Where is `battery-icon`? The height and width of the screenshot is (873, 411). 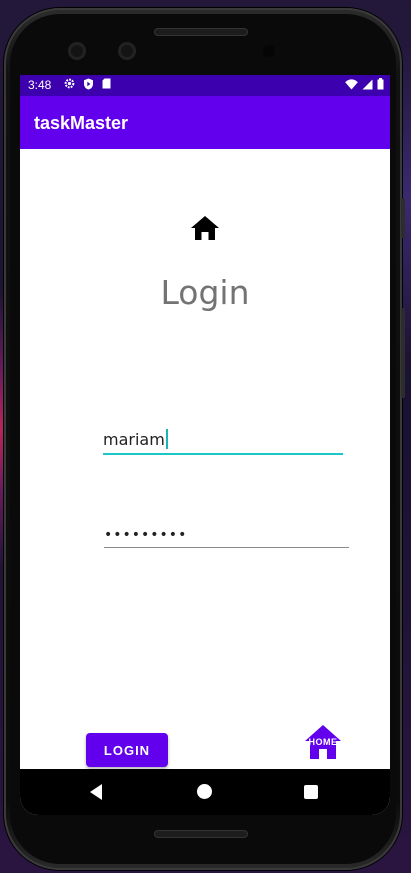
battery-icon is located at coordinates (380, 84).